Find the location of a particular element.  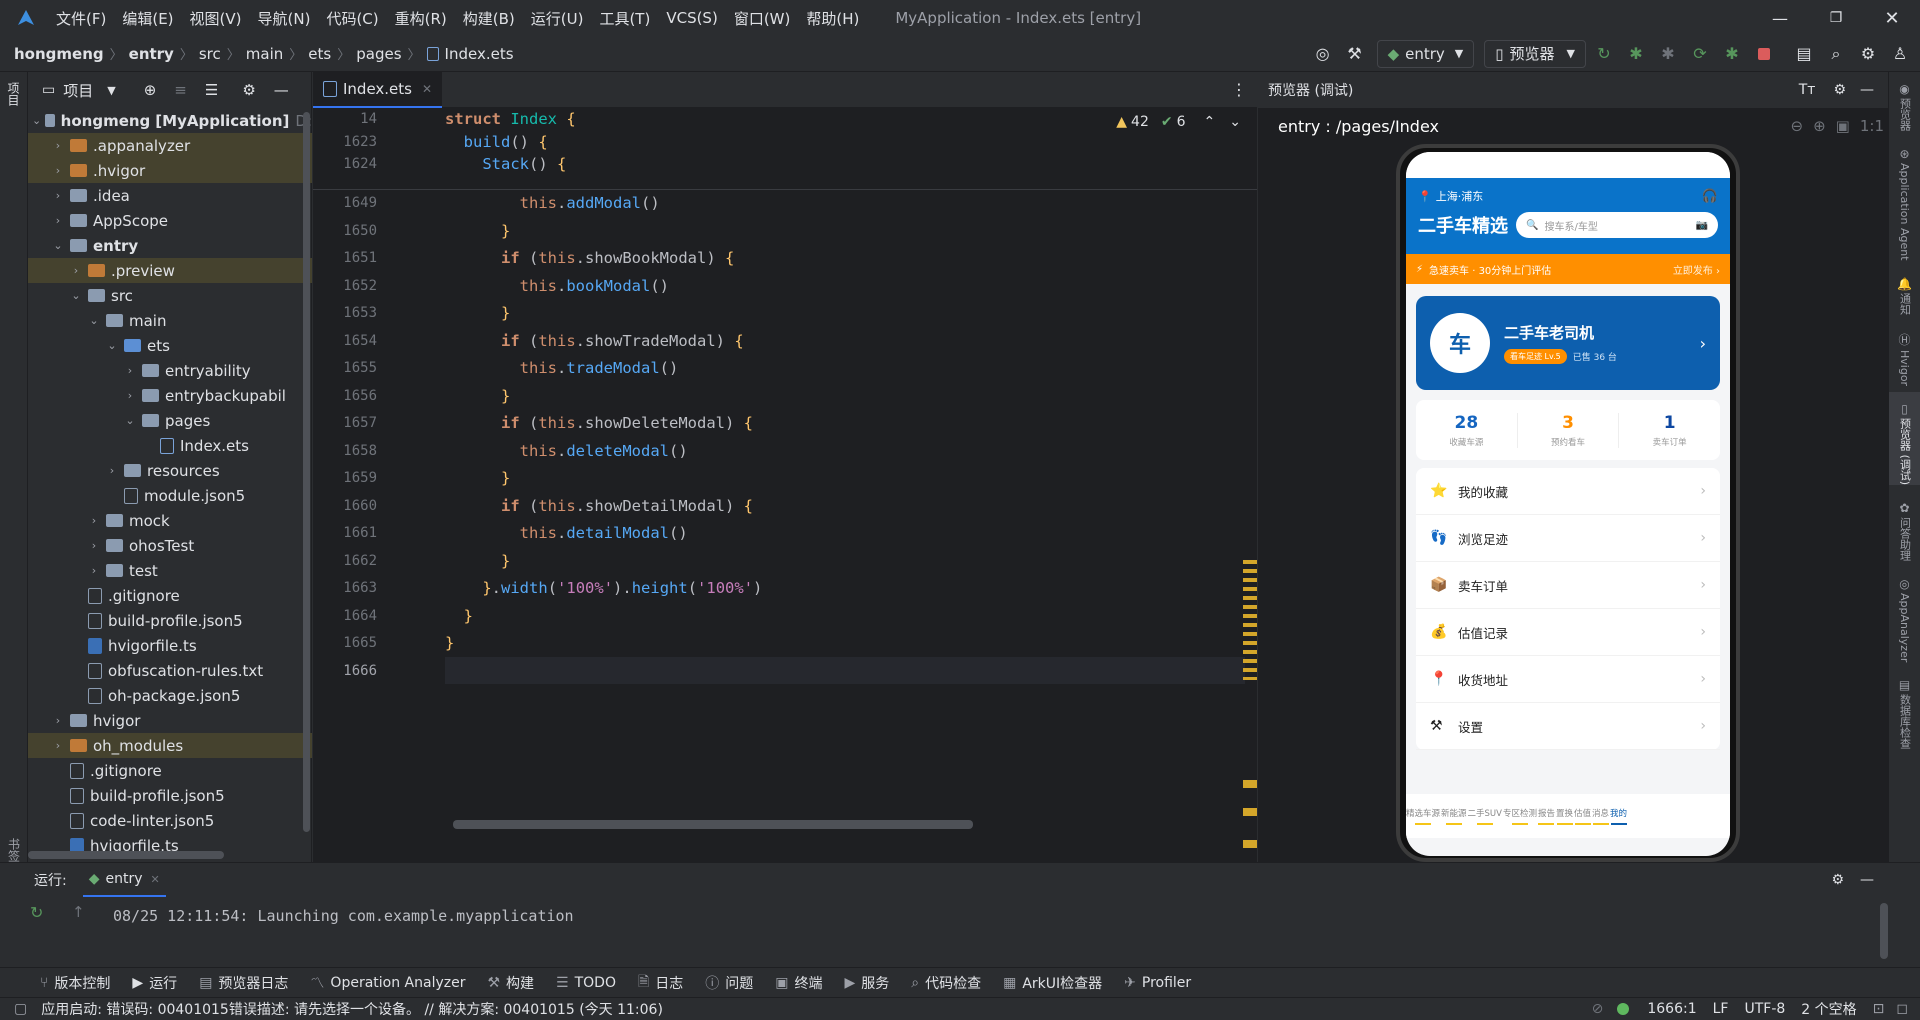

attach-debugger-icon: ✱ is located at coordinates (1668, 54).